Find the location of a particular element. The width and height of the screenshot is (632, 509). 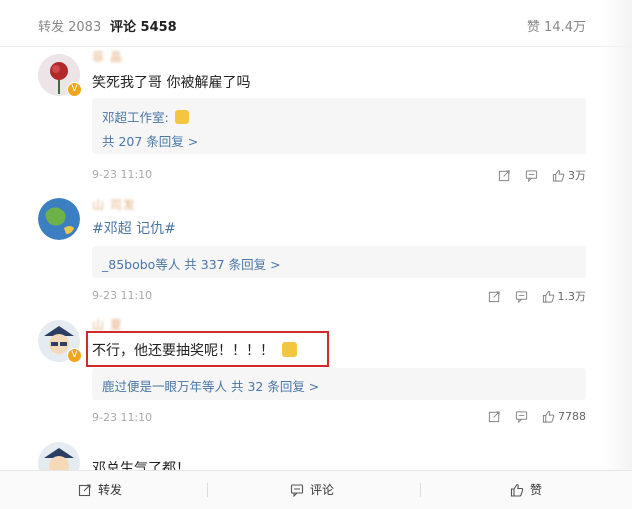

globe-avatar-icon is located at coordinates (59, 219).